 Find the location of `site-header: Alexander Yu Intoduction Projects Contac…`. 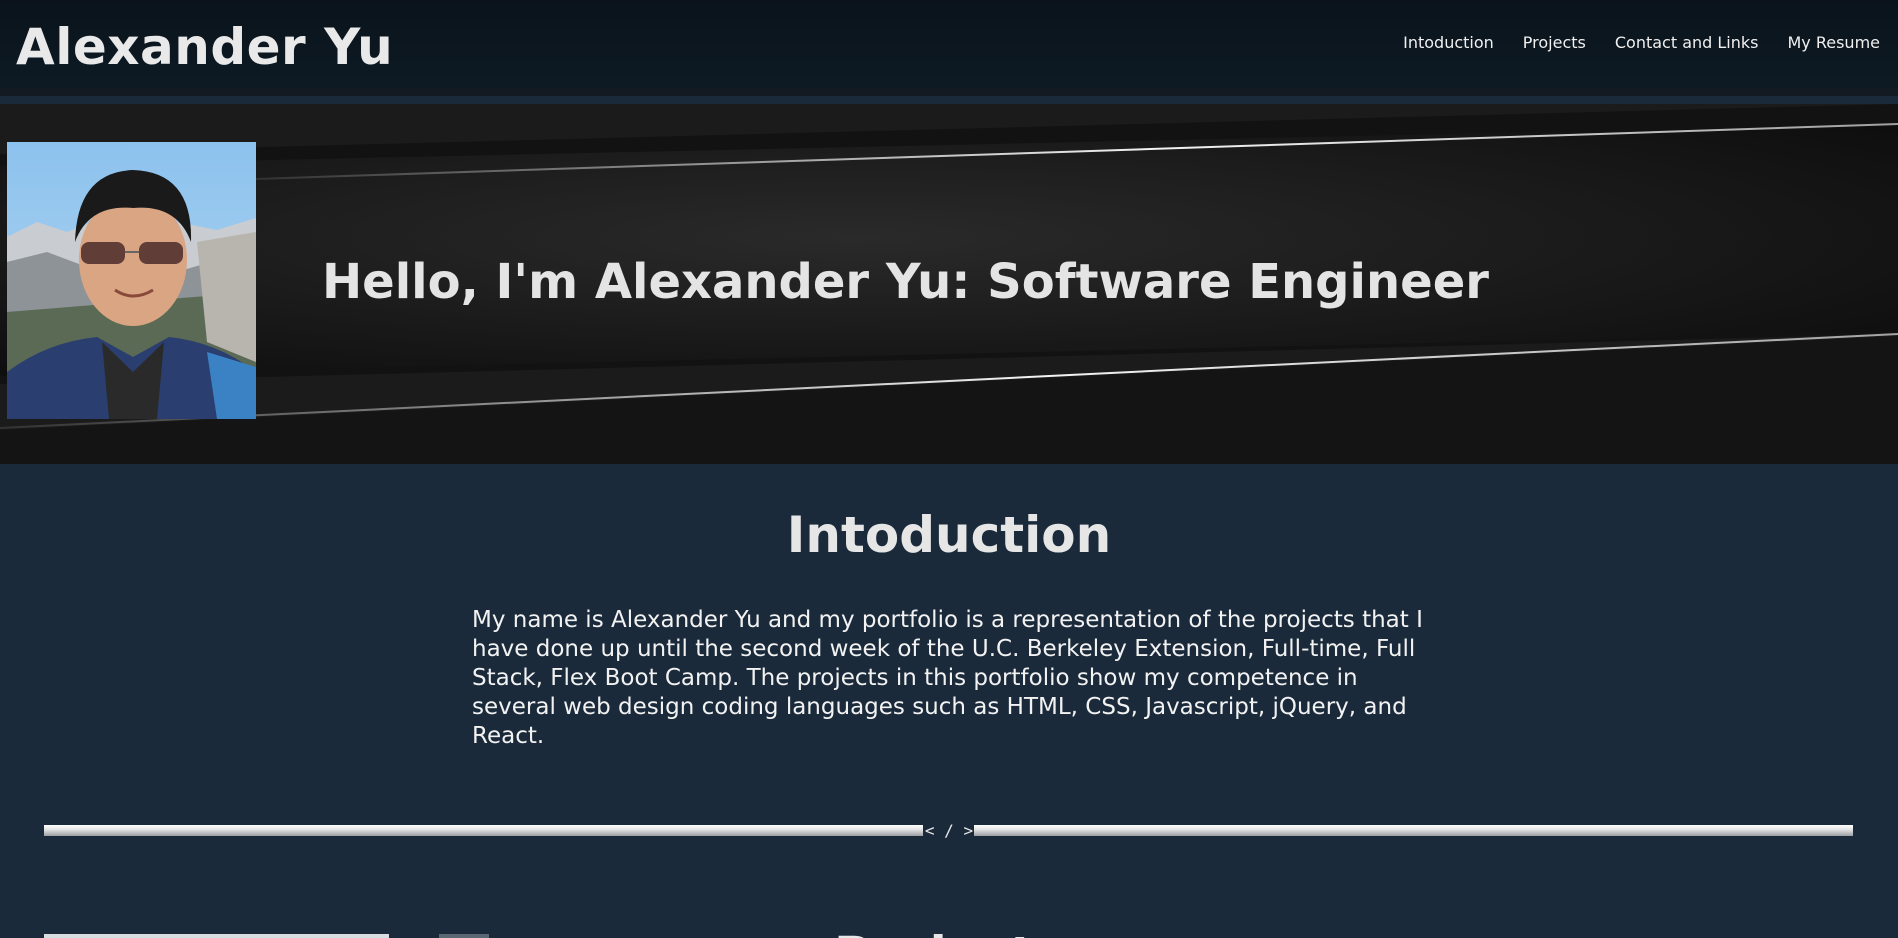

site-header: Alexander Yu Intoduction Projects Contac… is located at coordinates (949, 48).